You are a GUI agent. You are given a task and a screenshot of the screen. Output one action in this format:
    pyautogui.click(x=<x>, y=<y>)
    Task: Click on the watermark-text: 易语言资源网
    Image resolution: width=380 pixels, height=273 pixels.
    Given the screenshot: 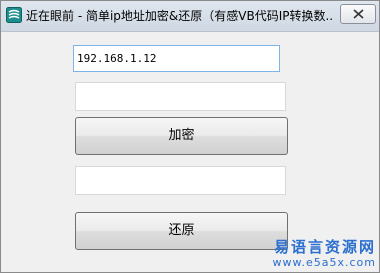 What is the action you would take?
    pyautogui.click(x=324, y=247)
    